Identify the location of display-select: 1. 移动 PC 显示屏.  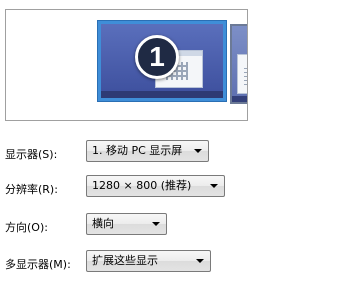
(147, 151).